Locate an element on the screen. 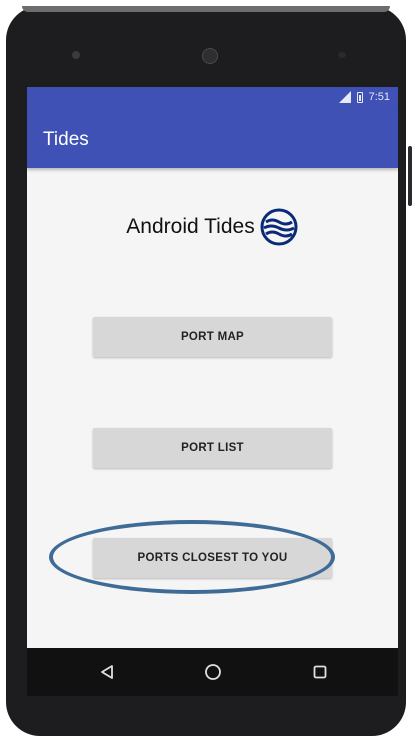  port-list-button: PORT LIST is located at coordinates (212, 448).